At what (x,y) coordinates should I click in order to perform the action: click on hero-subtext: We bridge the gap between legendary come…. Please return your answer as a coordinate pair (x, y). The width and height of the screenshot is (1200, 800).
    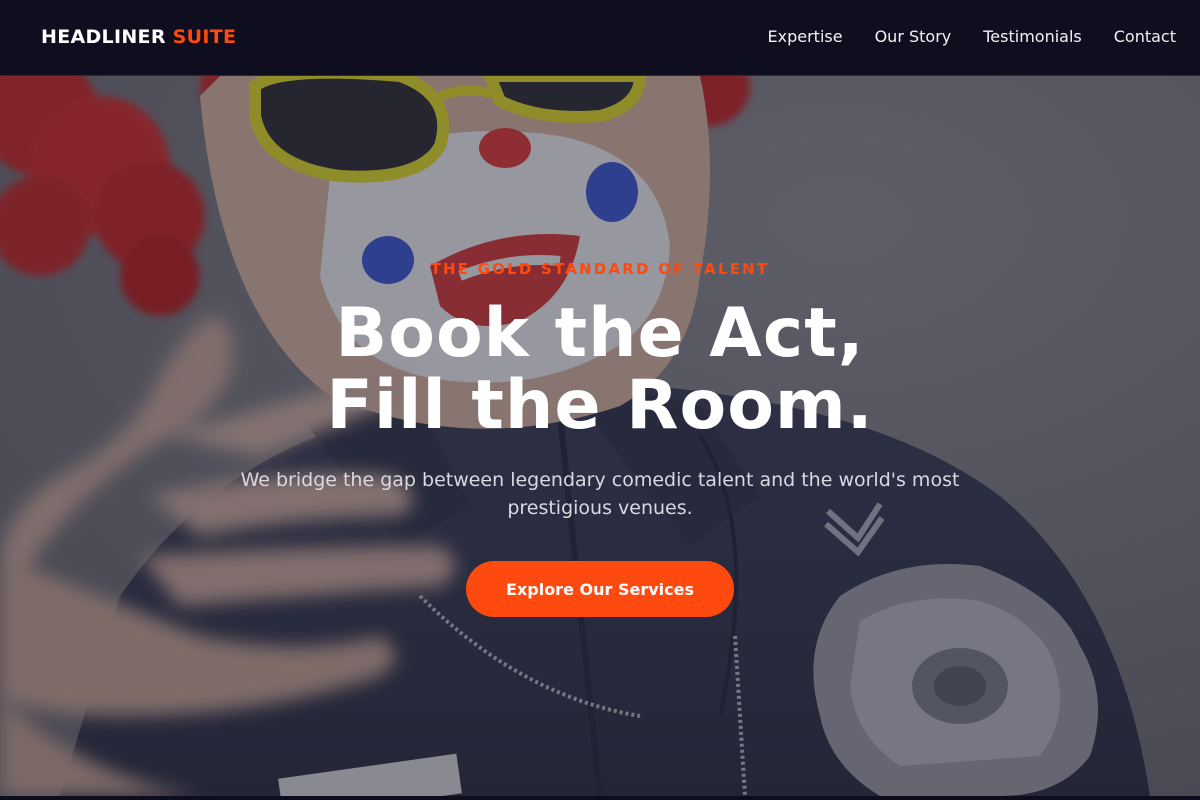
    Looking at the image, I should click on (600, 494).